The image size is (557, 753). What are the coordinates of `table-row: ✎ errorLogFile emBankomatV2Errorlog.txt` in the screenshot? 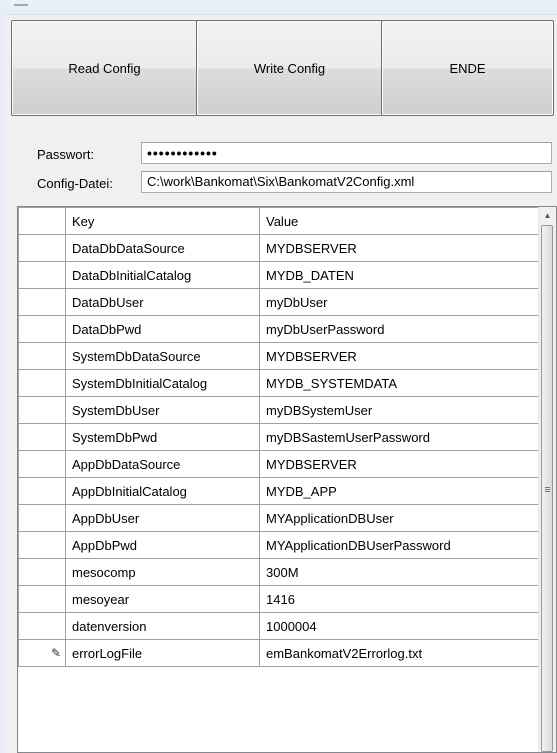 It's located at (279, 653).